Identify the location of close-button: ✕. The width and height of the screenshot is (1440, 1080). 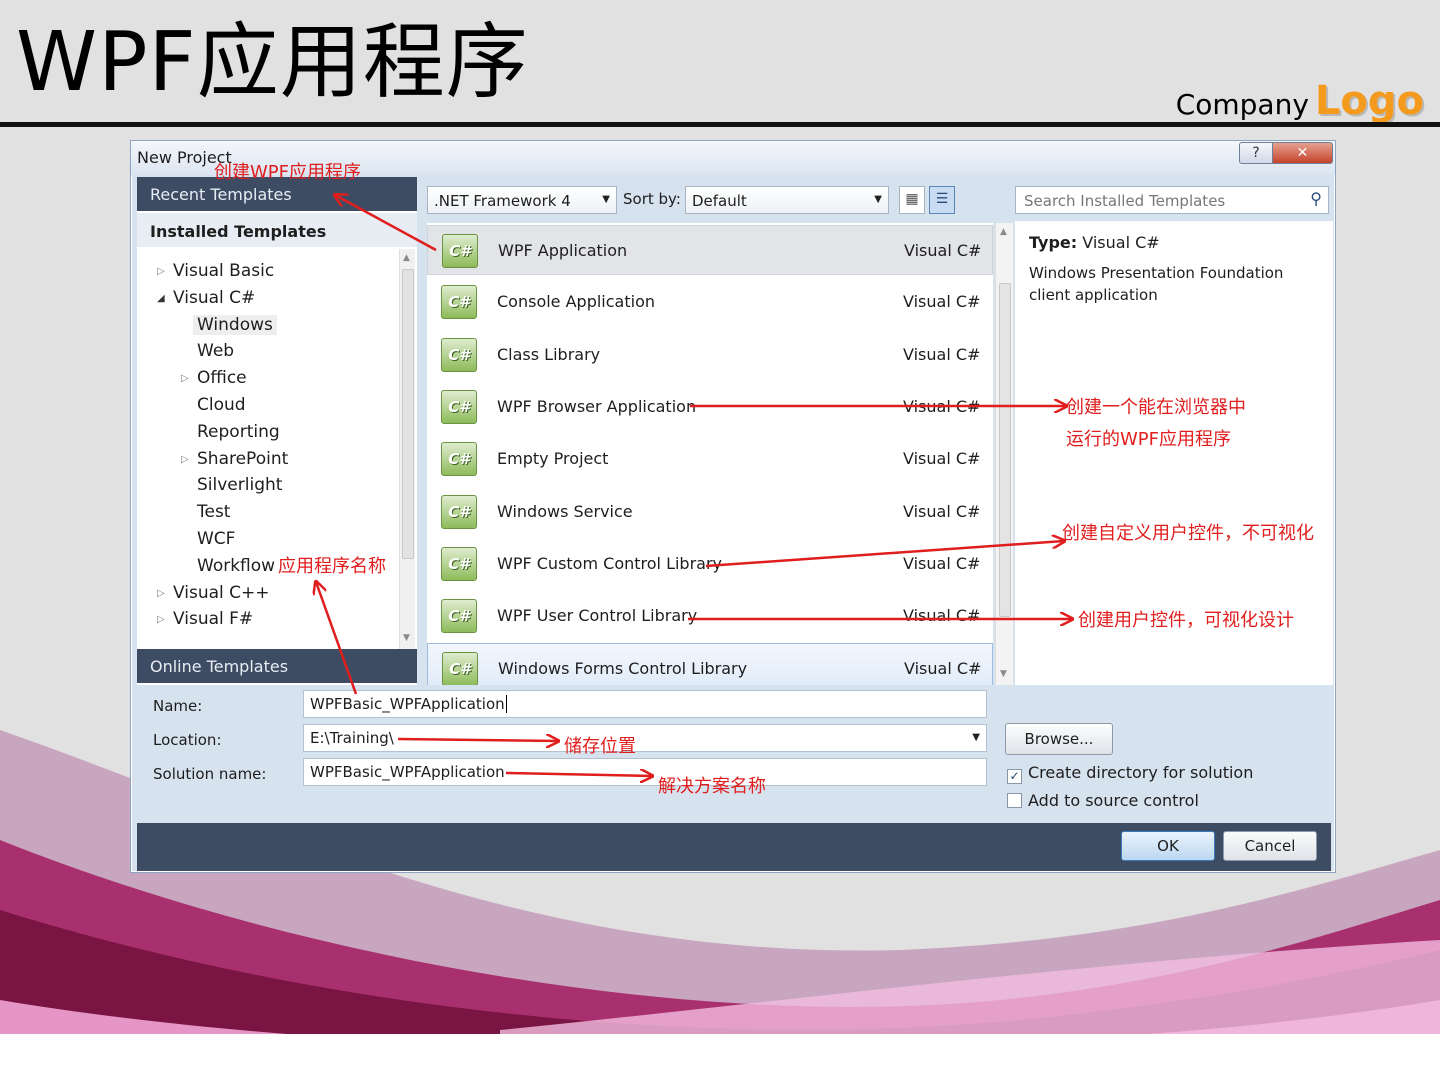
(1303, 153).